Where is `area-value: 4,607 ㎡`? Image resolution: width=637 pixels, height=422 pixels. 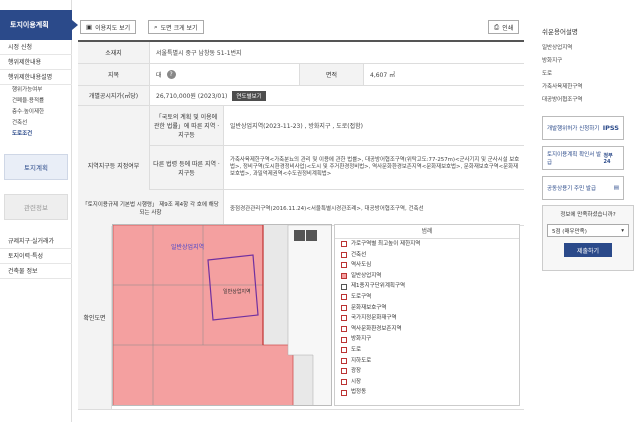 area-value: 4,607 ㎡ is located at coordinates (383, 75).